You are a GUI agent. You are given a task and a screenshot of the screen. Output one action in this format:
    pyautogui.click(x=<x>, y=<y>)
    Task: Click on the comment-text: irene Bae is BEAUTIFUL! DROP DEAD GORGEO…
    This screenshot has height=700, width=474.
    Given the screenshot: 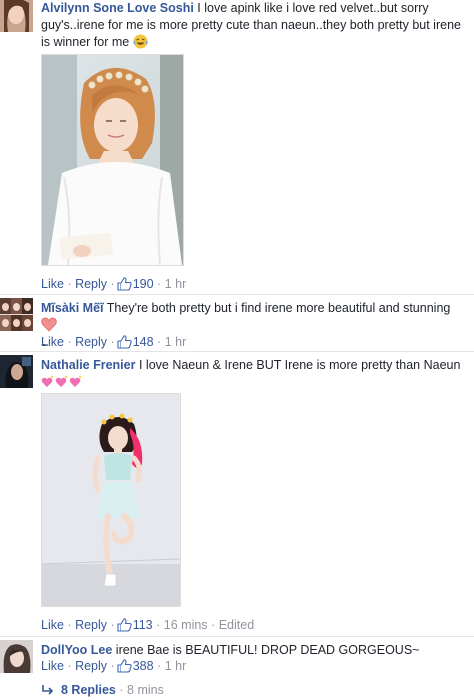 What is the action you would take?
    pyautogui.click(x=267, y=650)
    